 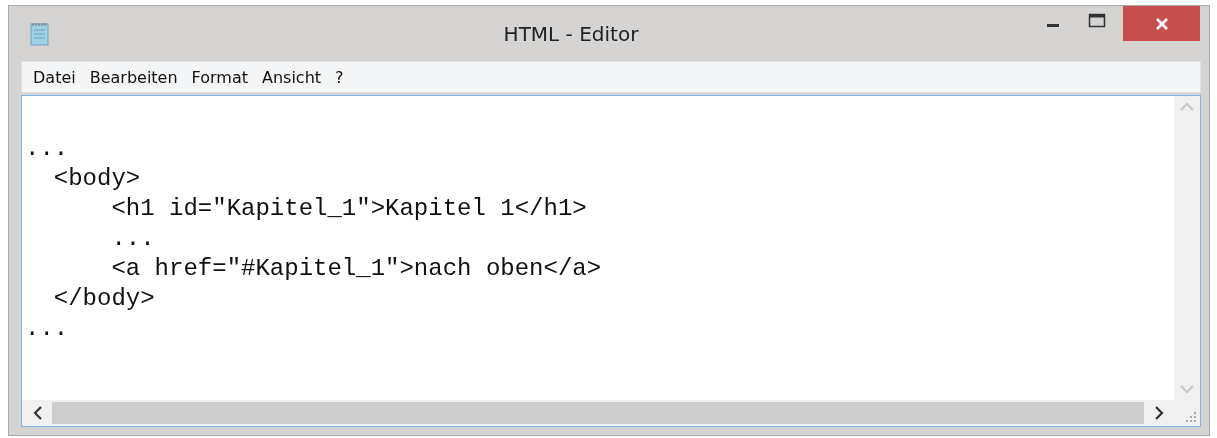 What do you see at coordinates (1187, 248) in the screenshot?
I see `vertical-scrollbar` at bounding box center [1187, 248].